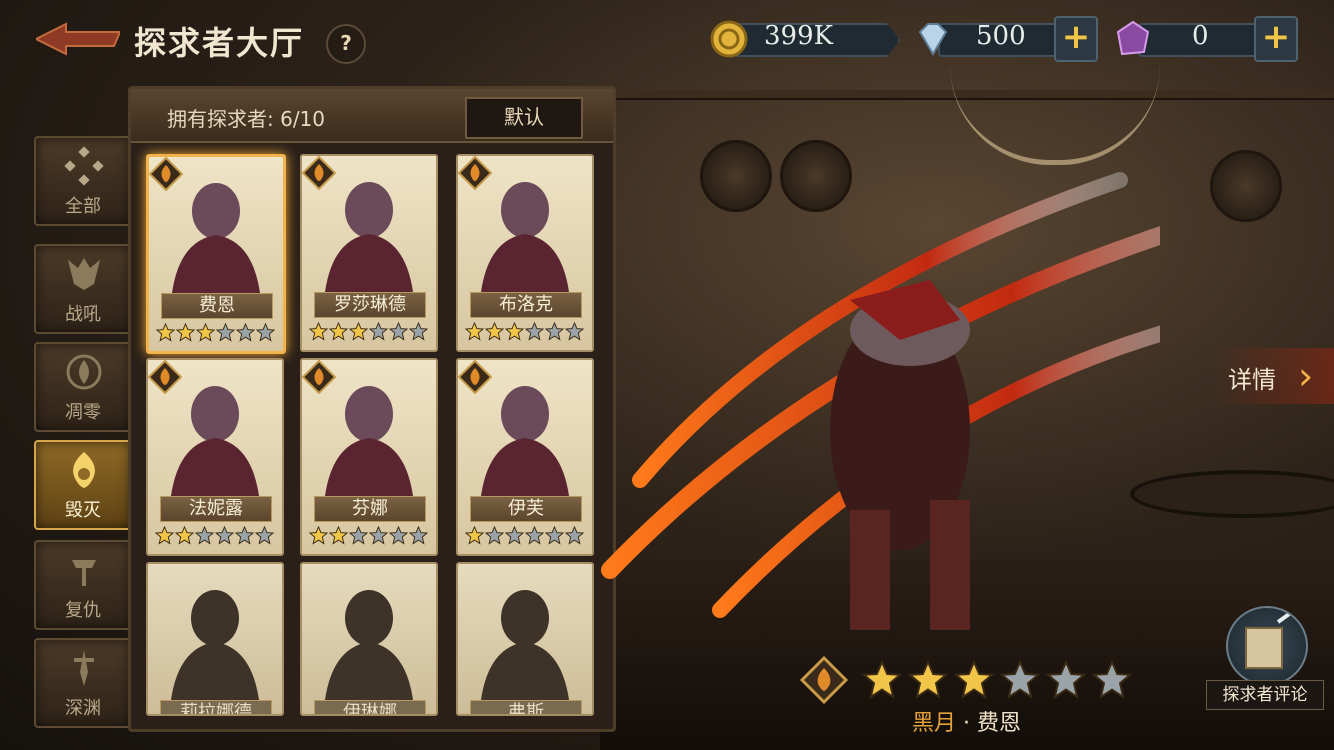 This screenshot has height=750, width=1334. What do you see at coordinates (525, 253) in the screenshot?
I see `hero-card: 布洛克` at bounding box center [525, 253].